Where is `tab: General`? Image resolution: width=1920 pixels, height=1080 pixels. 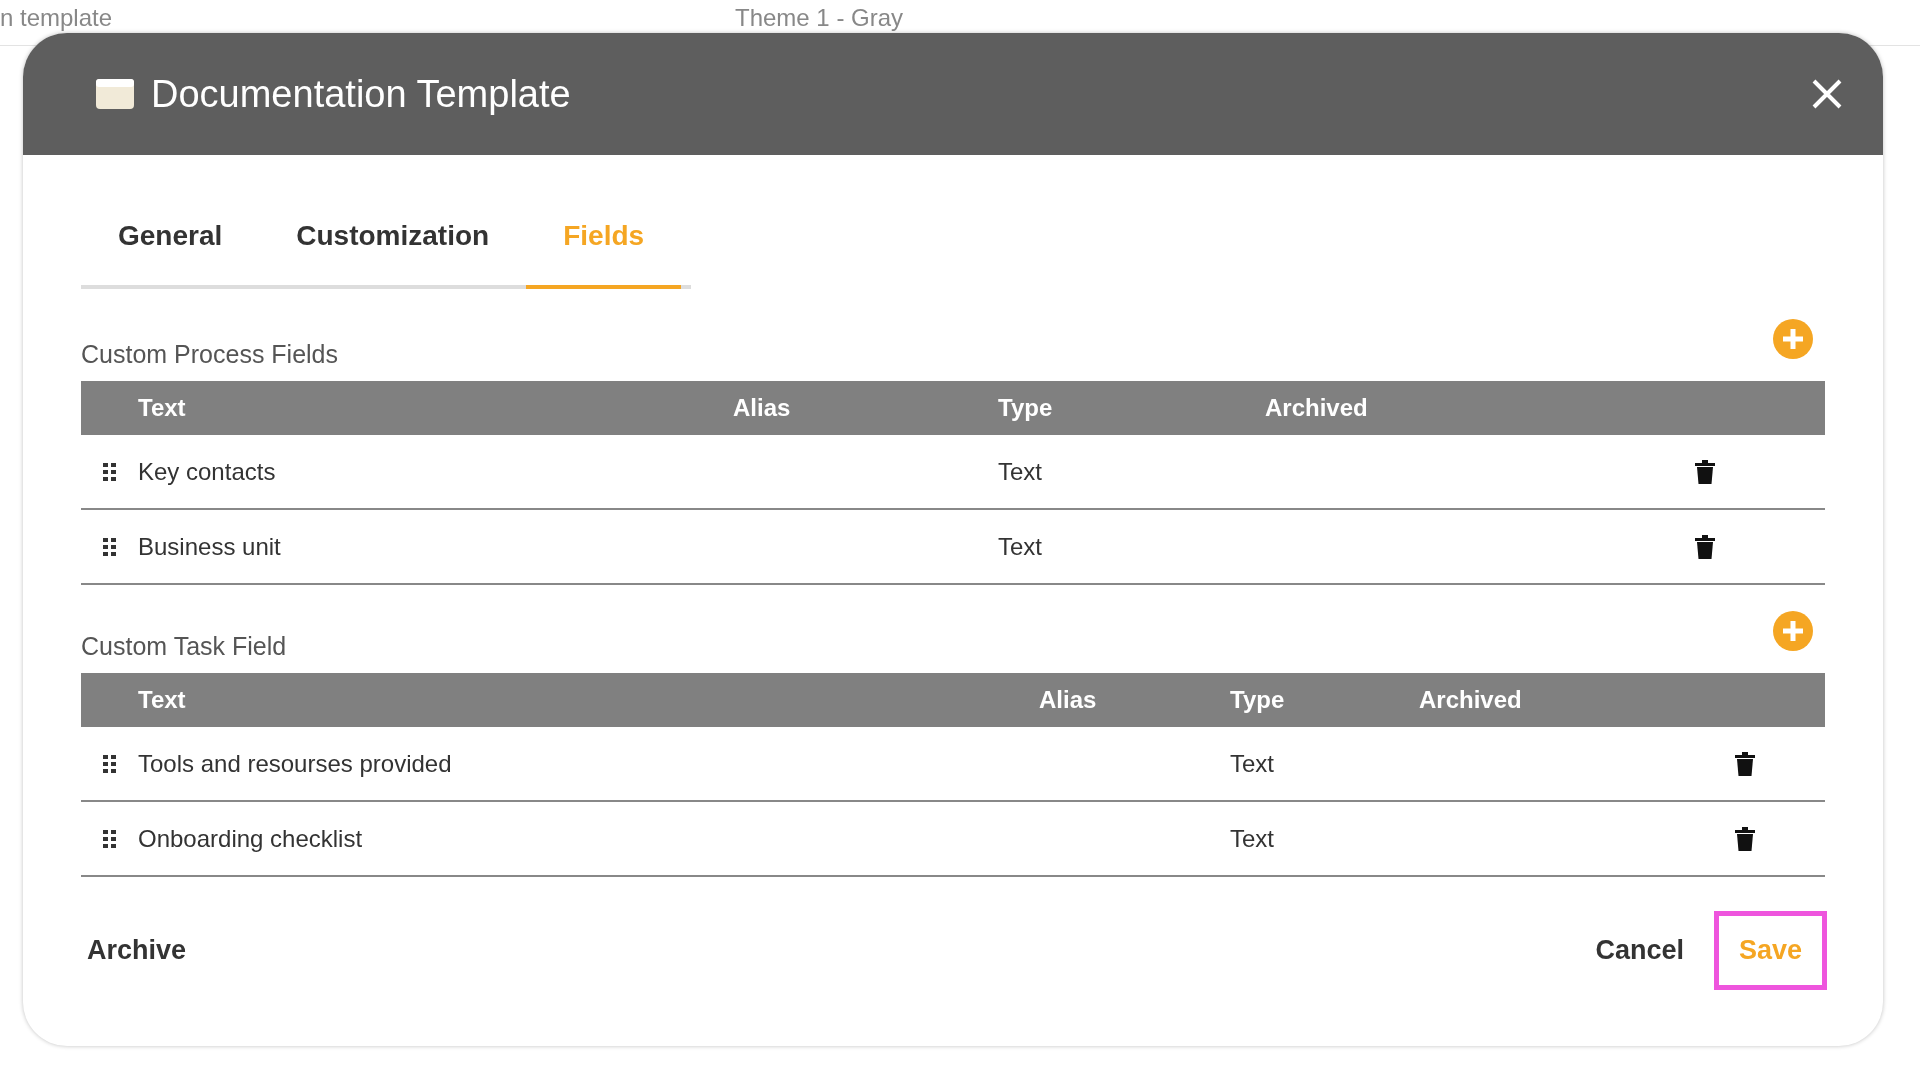 tab: General is located at coordinates (170, 246).